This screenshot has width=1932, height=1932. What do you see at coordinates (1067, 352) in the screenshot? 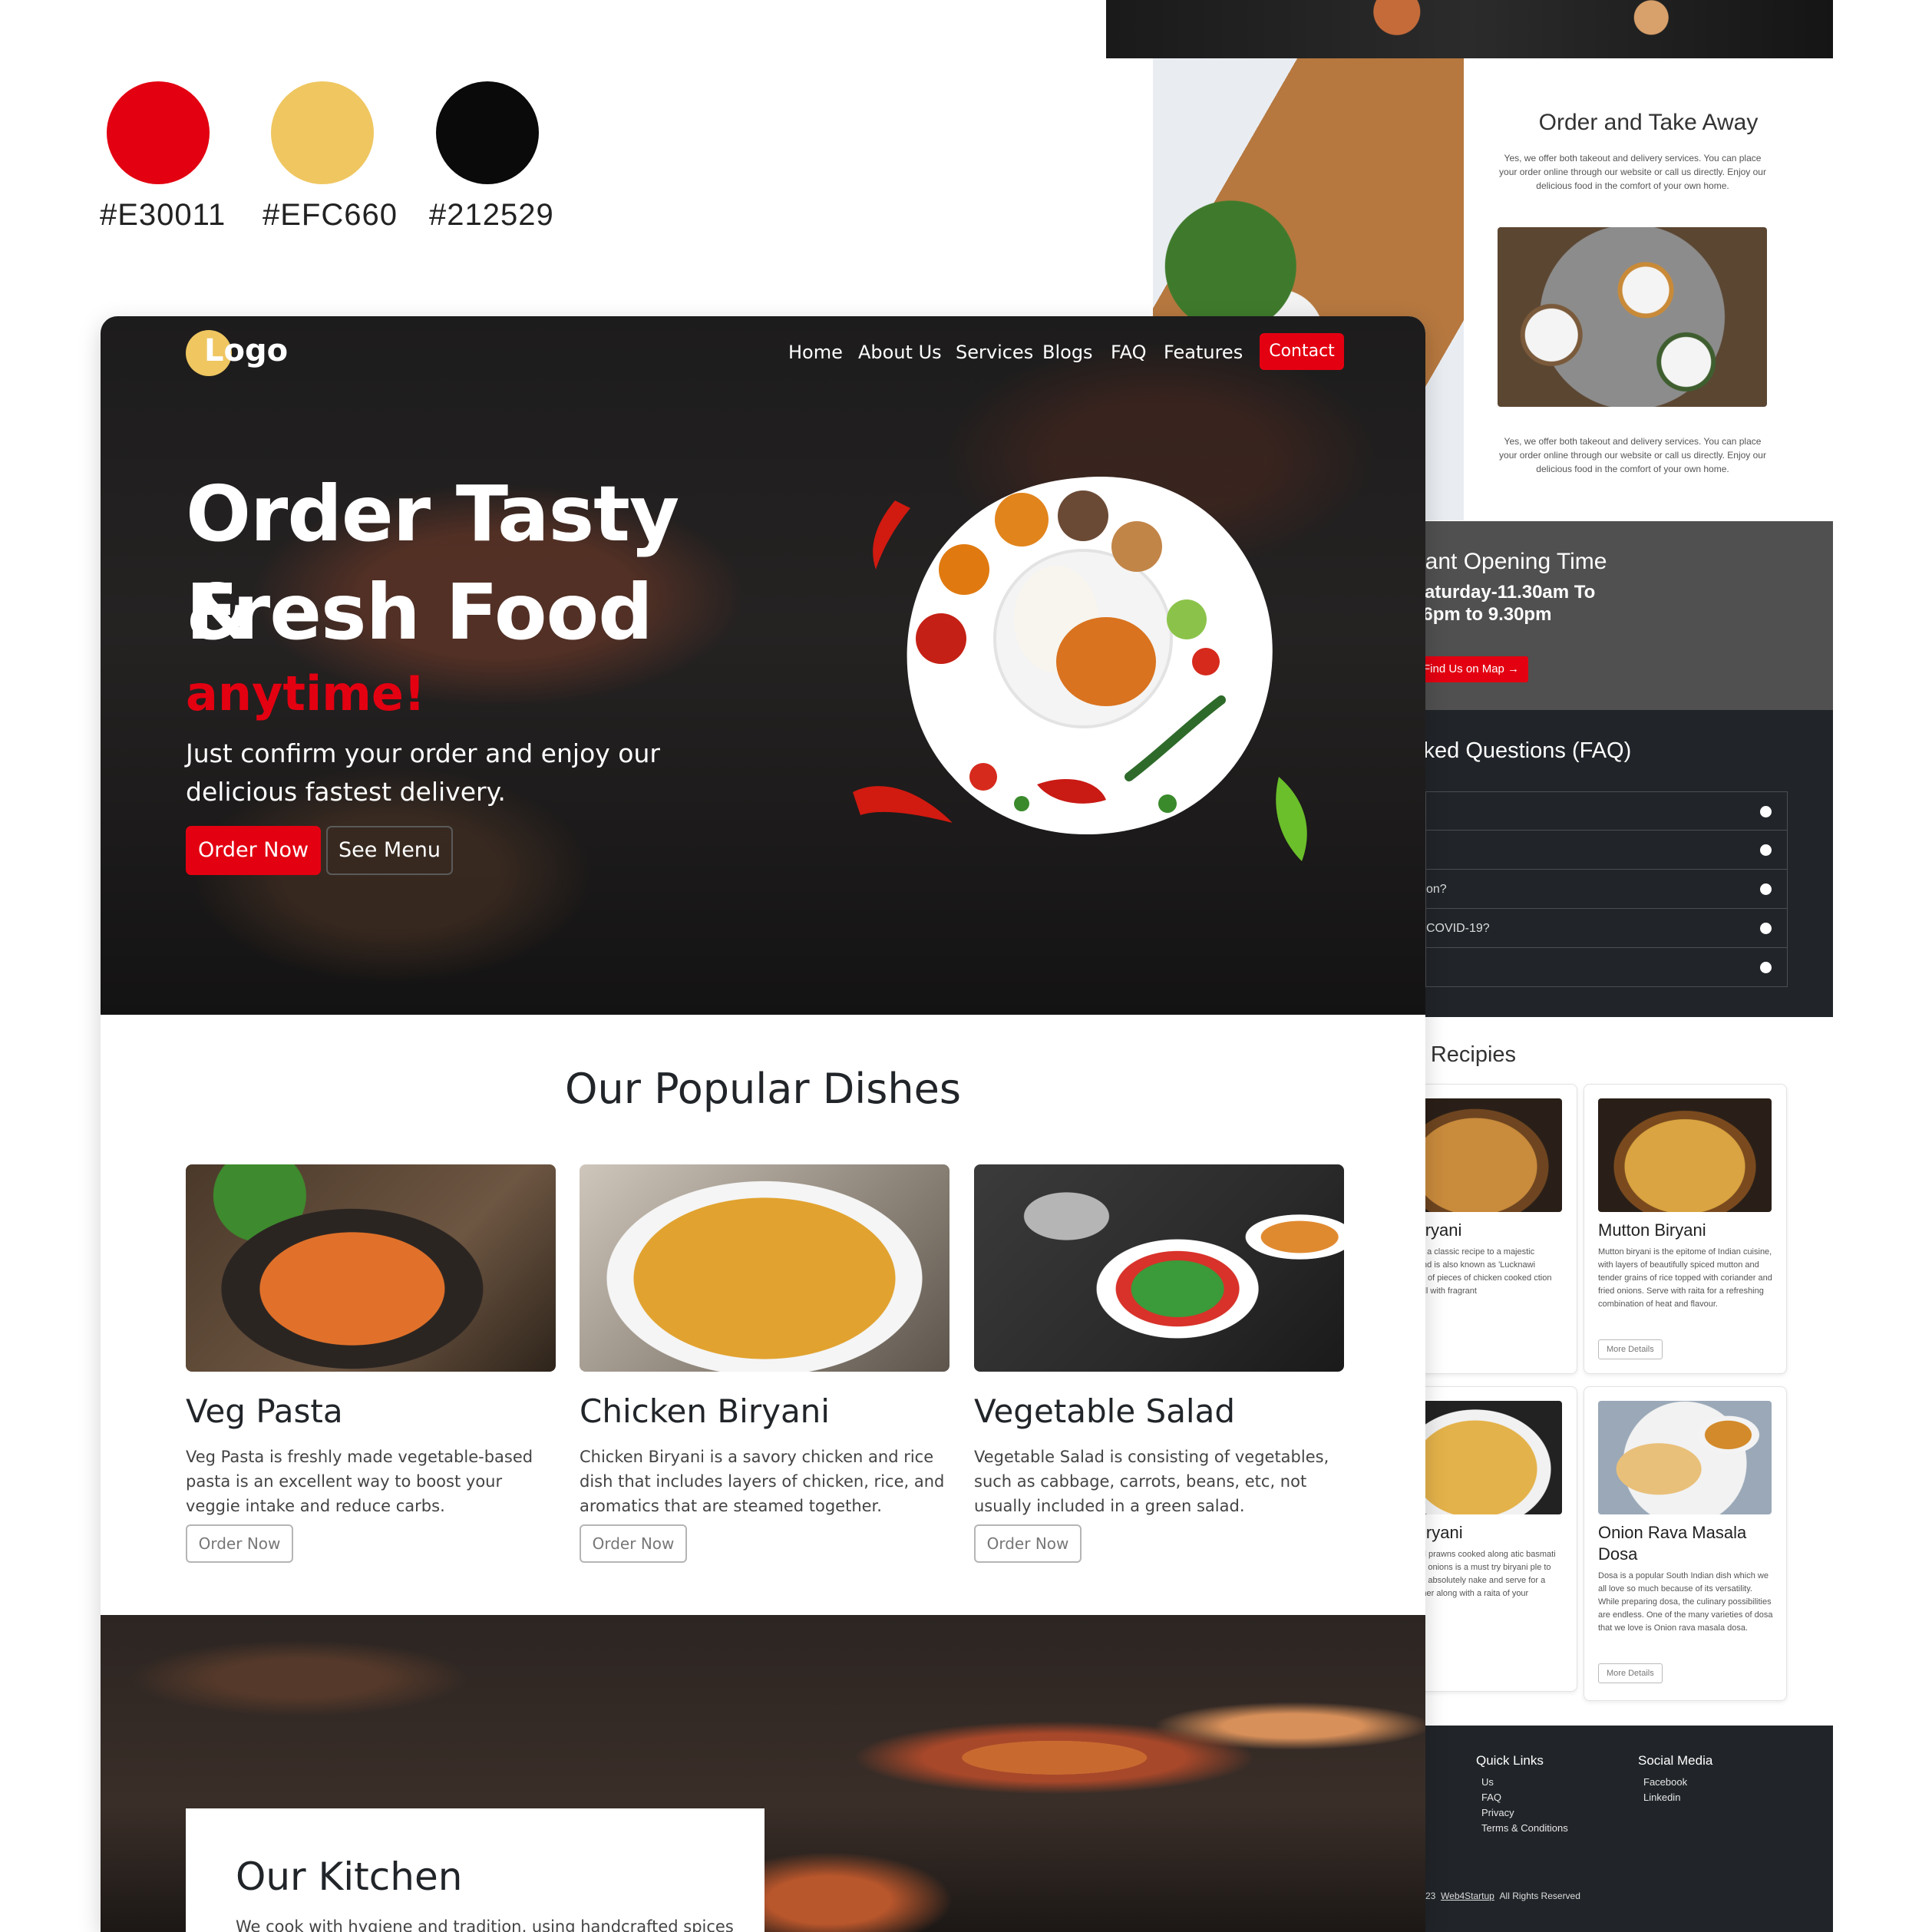
I see `nav-blogs: Blogs` at bounding box center [1067, 352].